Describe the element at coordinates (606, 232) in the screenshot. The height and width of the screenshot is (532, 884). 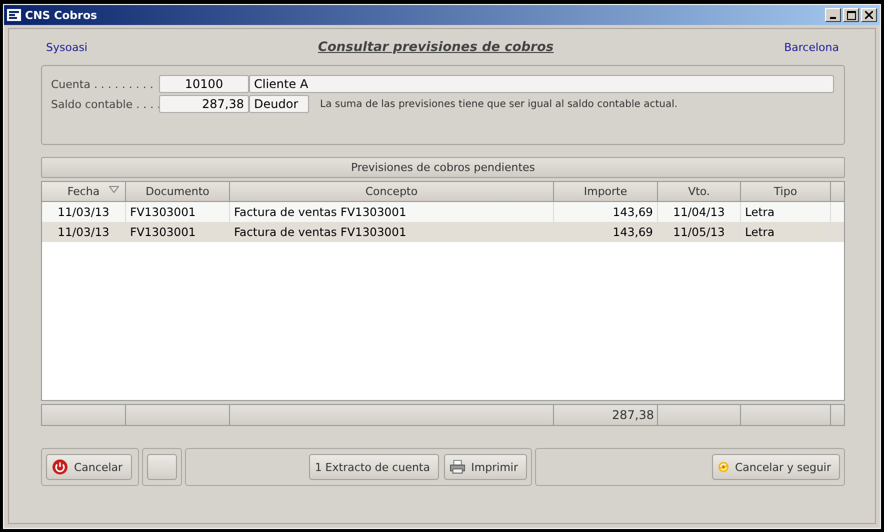
I see `table-cell: 143,69` at that location.